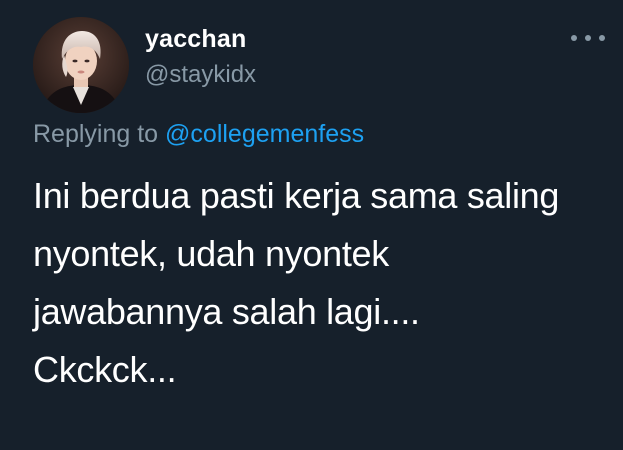 The height and width of the screenshot is (450, 623). I want to click on avatar-image, so click(81, 65).